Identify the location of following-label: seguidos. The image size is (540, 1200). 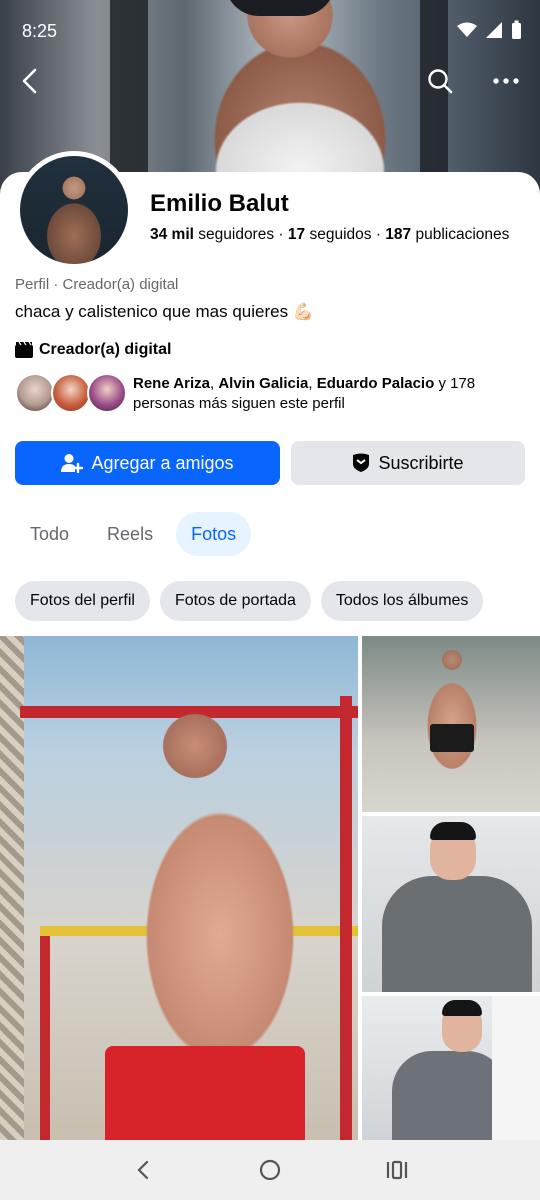
(340, 234).